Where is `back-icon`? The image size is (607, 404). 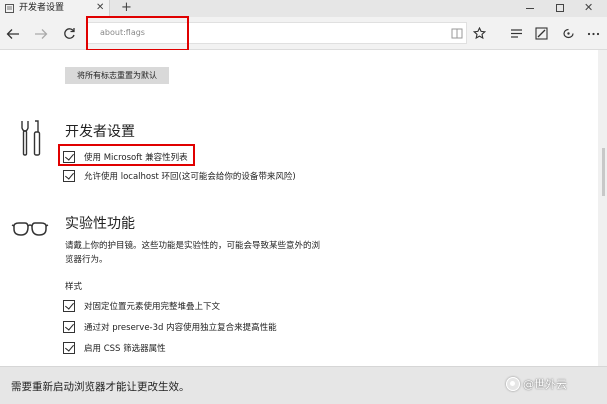 back-icon is located at coordinates (13, 33).